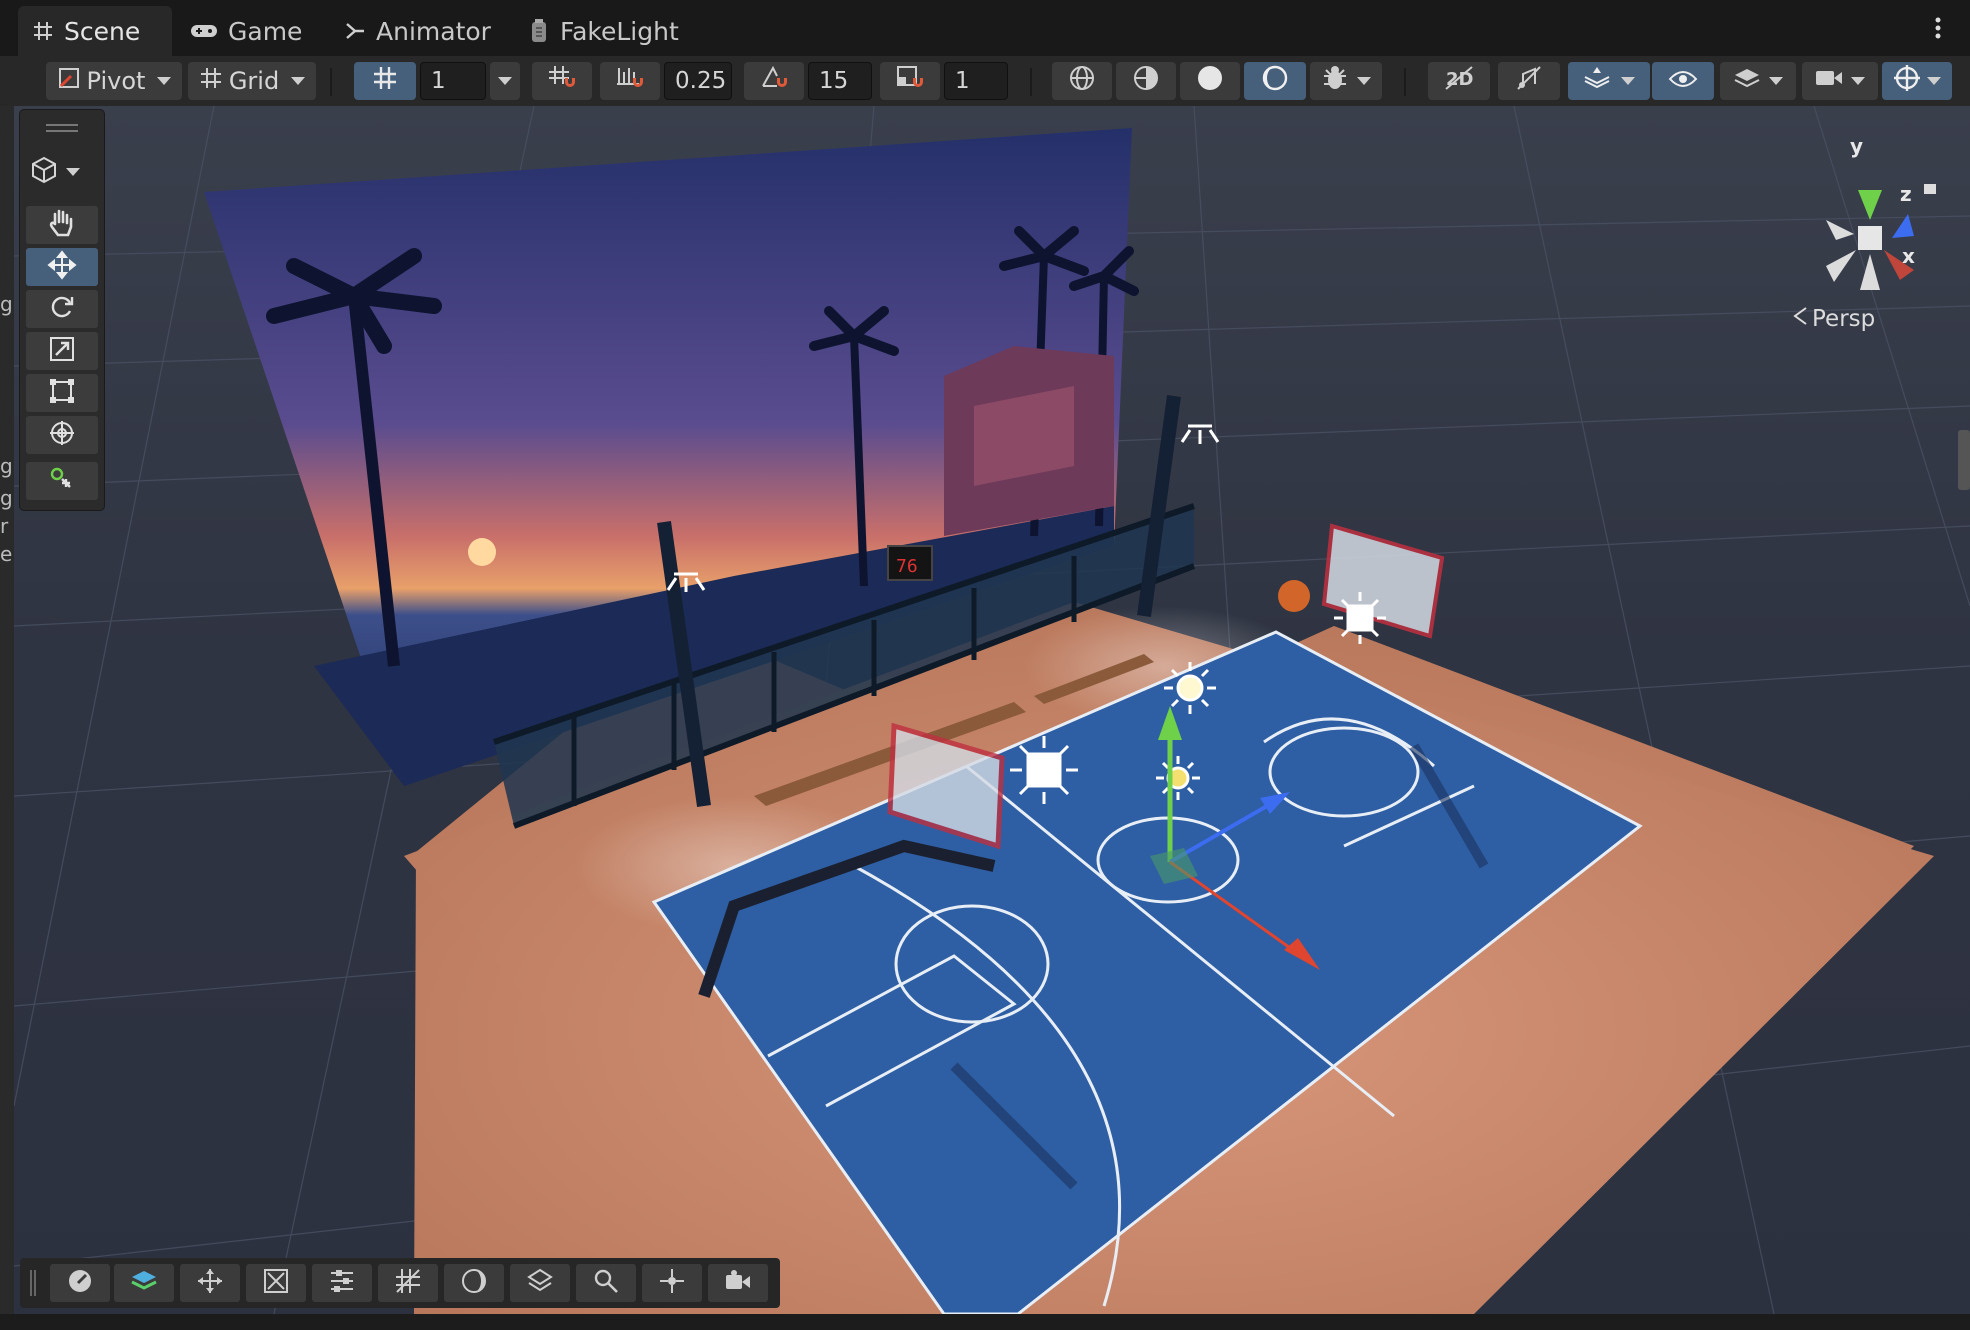  I want to click on rotate-snap-toggle, so click(774, 81).